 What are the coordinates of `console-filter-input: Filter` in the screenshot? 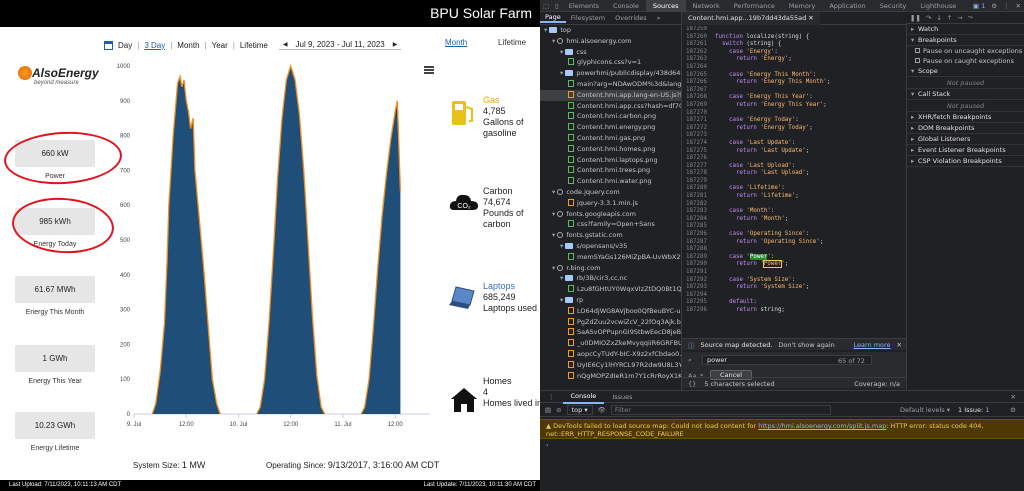 It's located at (720, 409).